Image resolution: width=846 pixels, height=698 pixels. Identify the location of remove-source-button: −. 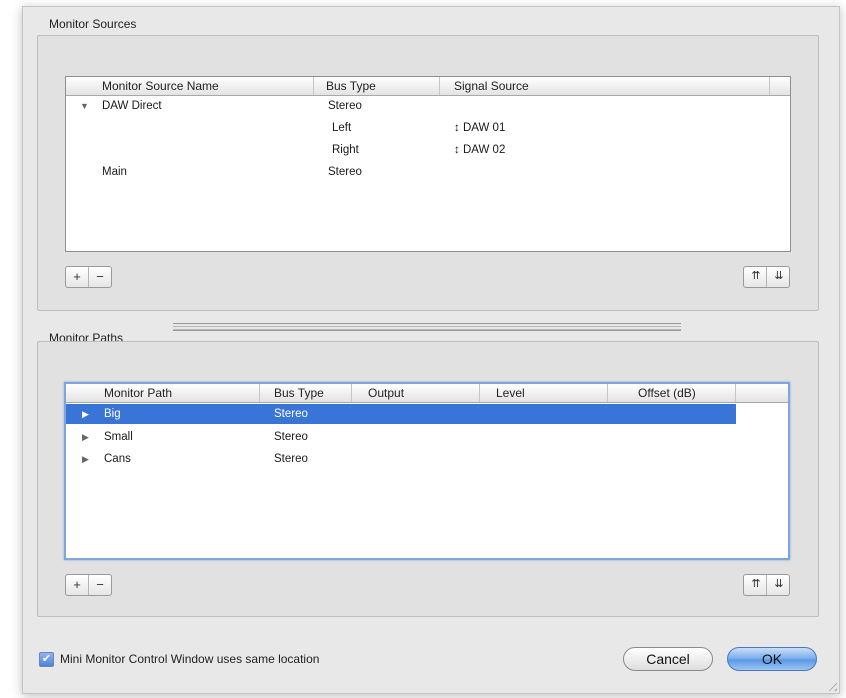
(99, 277).